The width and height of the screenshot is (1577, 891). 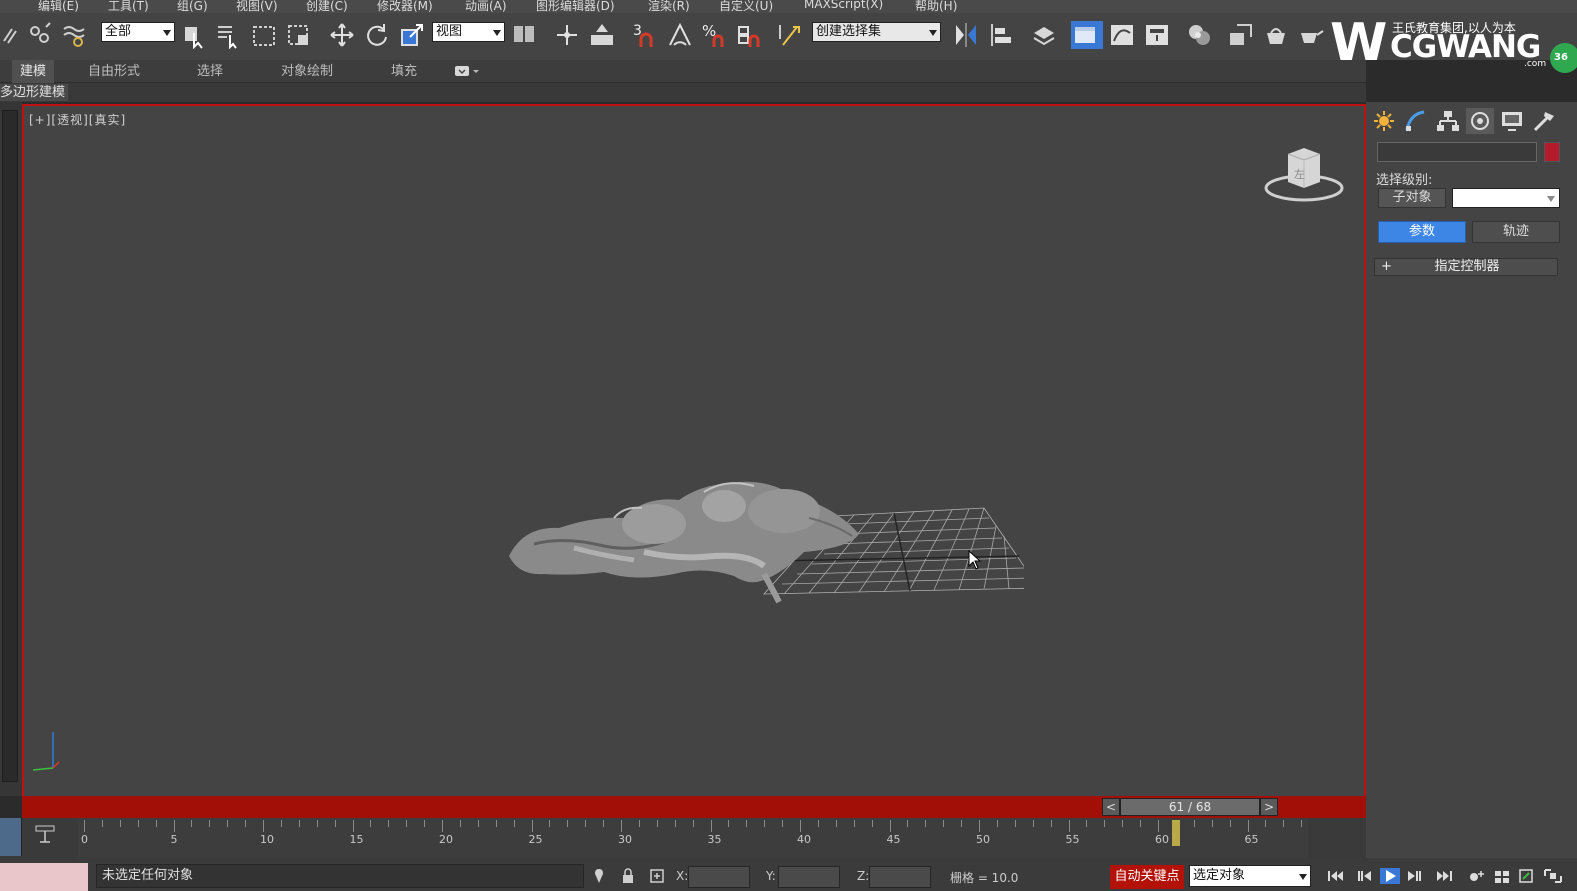 What do you see at coordinates (1415, 876) in the screenshot?
I see `next-frame-icon` at bounding box center [1415, 876].